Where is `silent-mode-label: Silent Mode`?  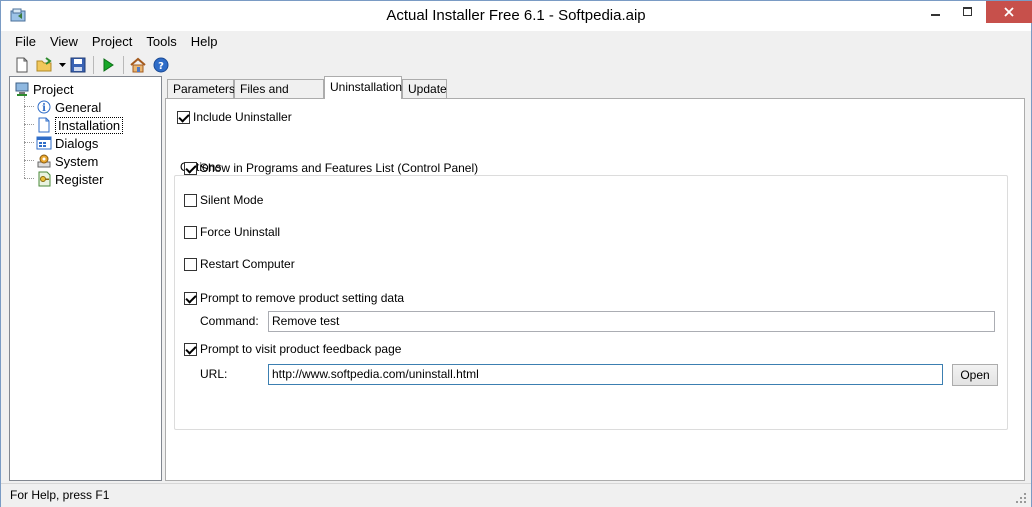
silent-mode-label: Silent Mode is located at coordinates (232, 200).